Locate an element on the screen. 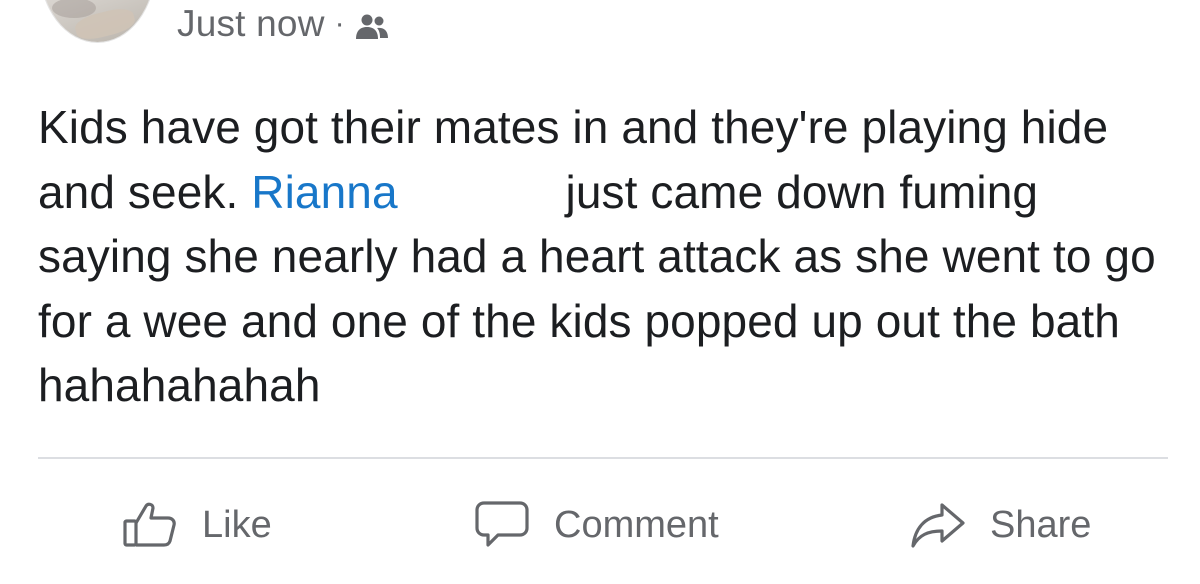 The width and height of the screenshot is (1200, 584). avatar is located at coordinates (97, 21).